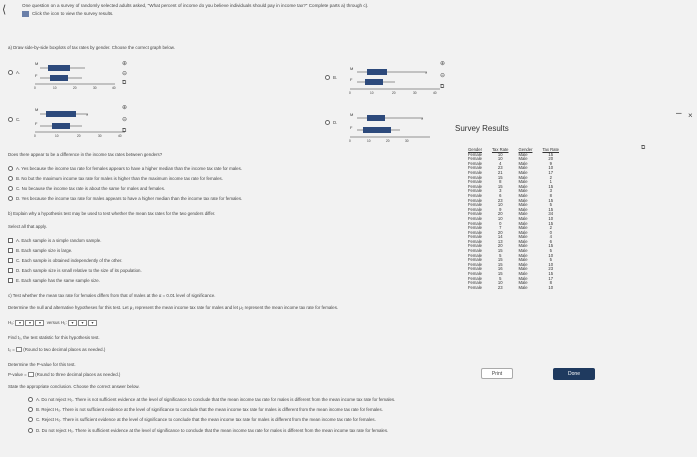  I want to click on h0-op-select: ▼, so click(30, 323).